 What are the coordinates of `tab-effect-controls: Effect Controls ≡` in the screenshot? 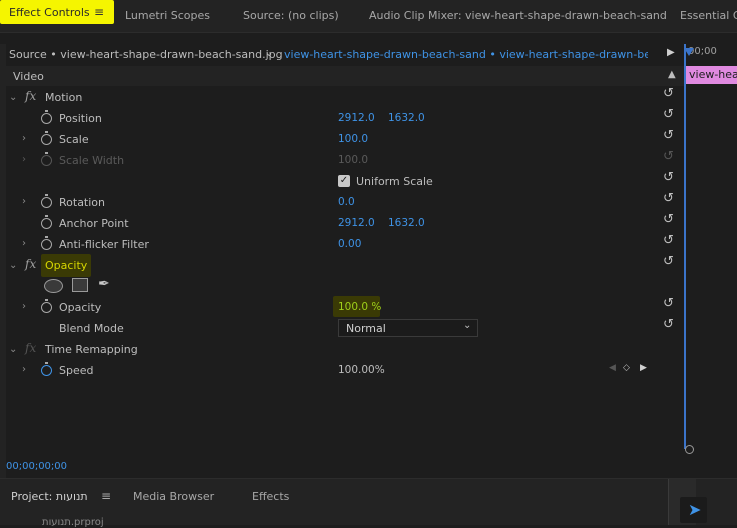 It's located at (57, 12).